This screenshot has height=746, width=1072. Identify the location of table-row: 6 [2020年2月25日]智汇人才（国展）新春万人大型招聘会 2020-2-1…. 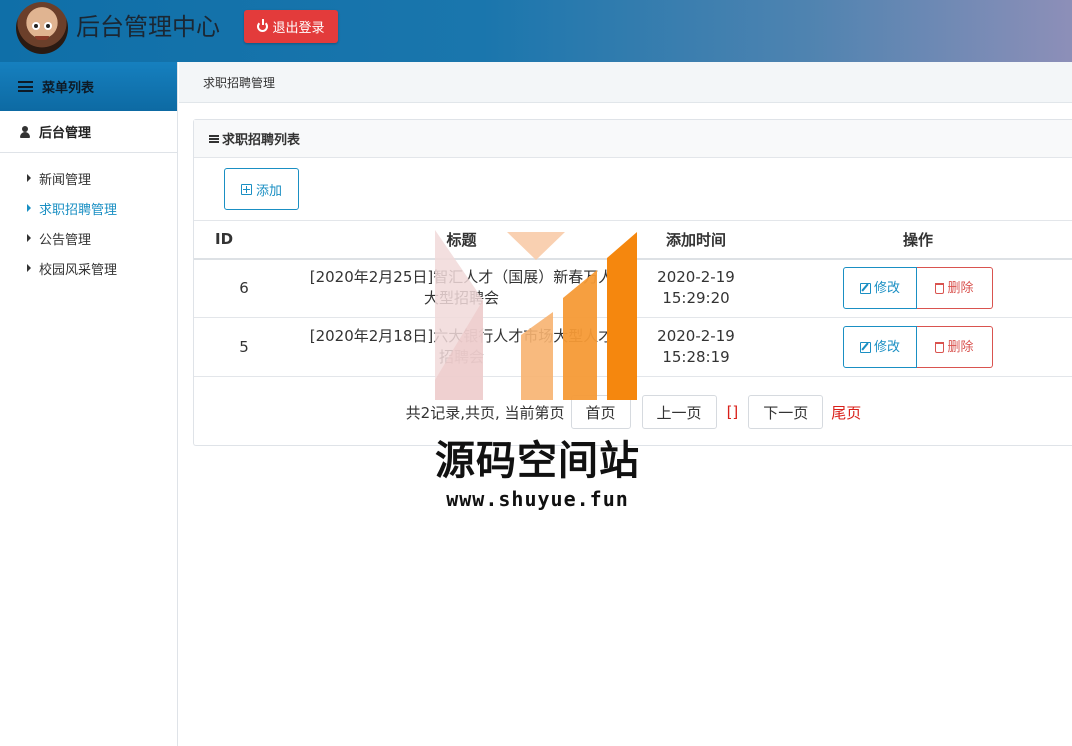
(633, 288).